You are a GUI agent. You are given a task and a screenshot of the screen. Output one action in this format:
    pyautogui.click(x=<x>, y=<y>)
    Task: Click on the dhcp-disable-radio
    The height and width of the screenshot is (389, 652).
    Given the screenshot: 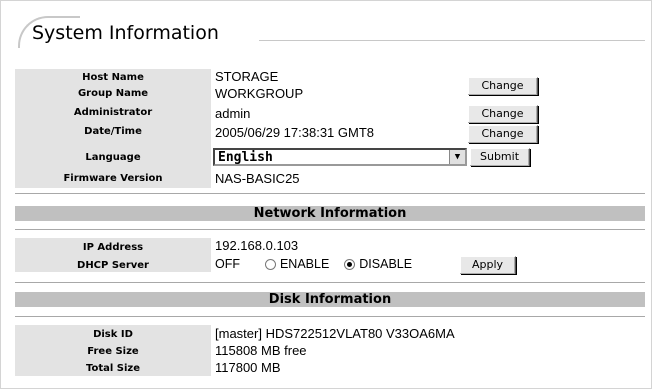 What is the action you would take?
    pyautogui.click(x=350, y=265)
    